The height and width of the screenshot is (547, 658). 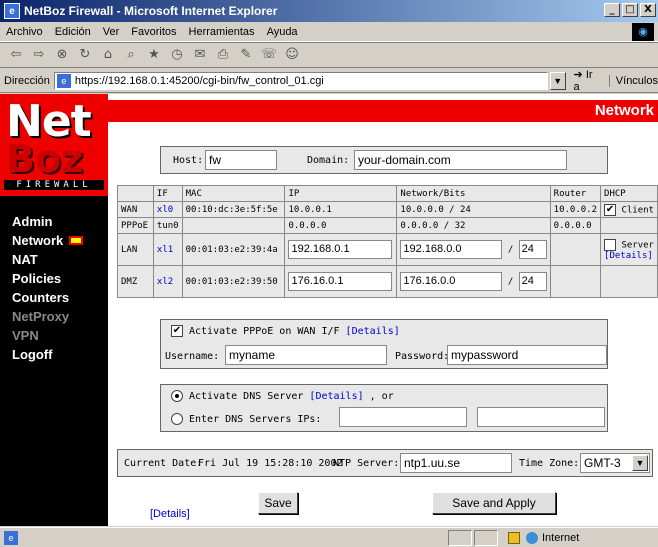 I want to click on network-cell: 10.0.0.0 / 24, so click(x=473, y=209).